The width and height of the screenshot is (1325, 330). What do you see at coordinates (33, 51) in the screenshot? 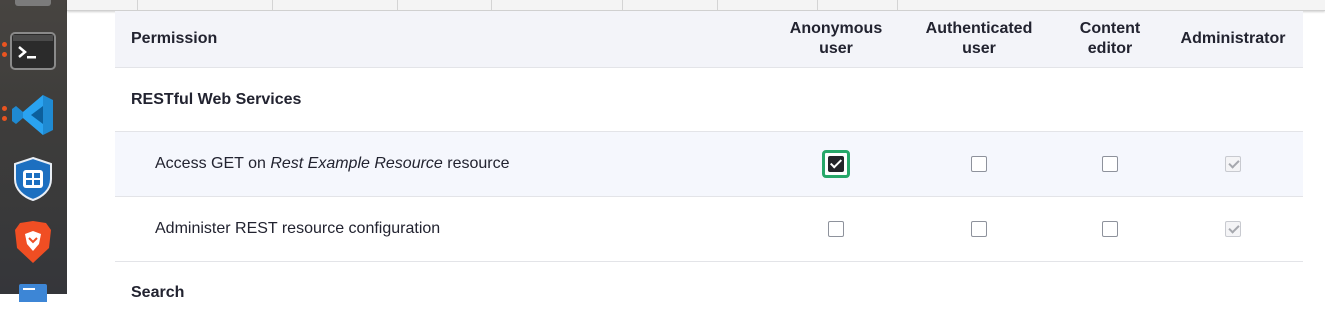
I see `terminal-icon` at bounding box center [33, 51].